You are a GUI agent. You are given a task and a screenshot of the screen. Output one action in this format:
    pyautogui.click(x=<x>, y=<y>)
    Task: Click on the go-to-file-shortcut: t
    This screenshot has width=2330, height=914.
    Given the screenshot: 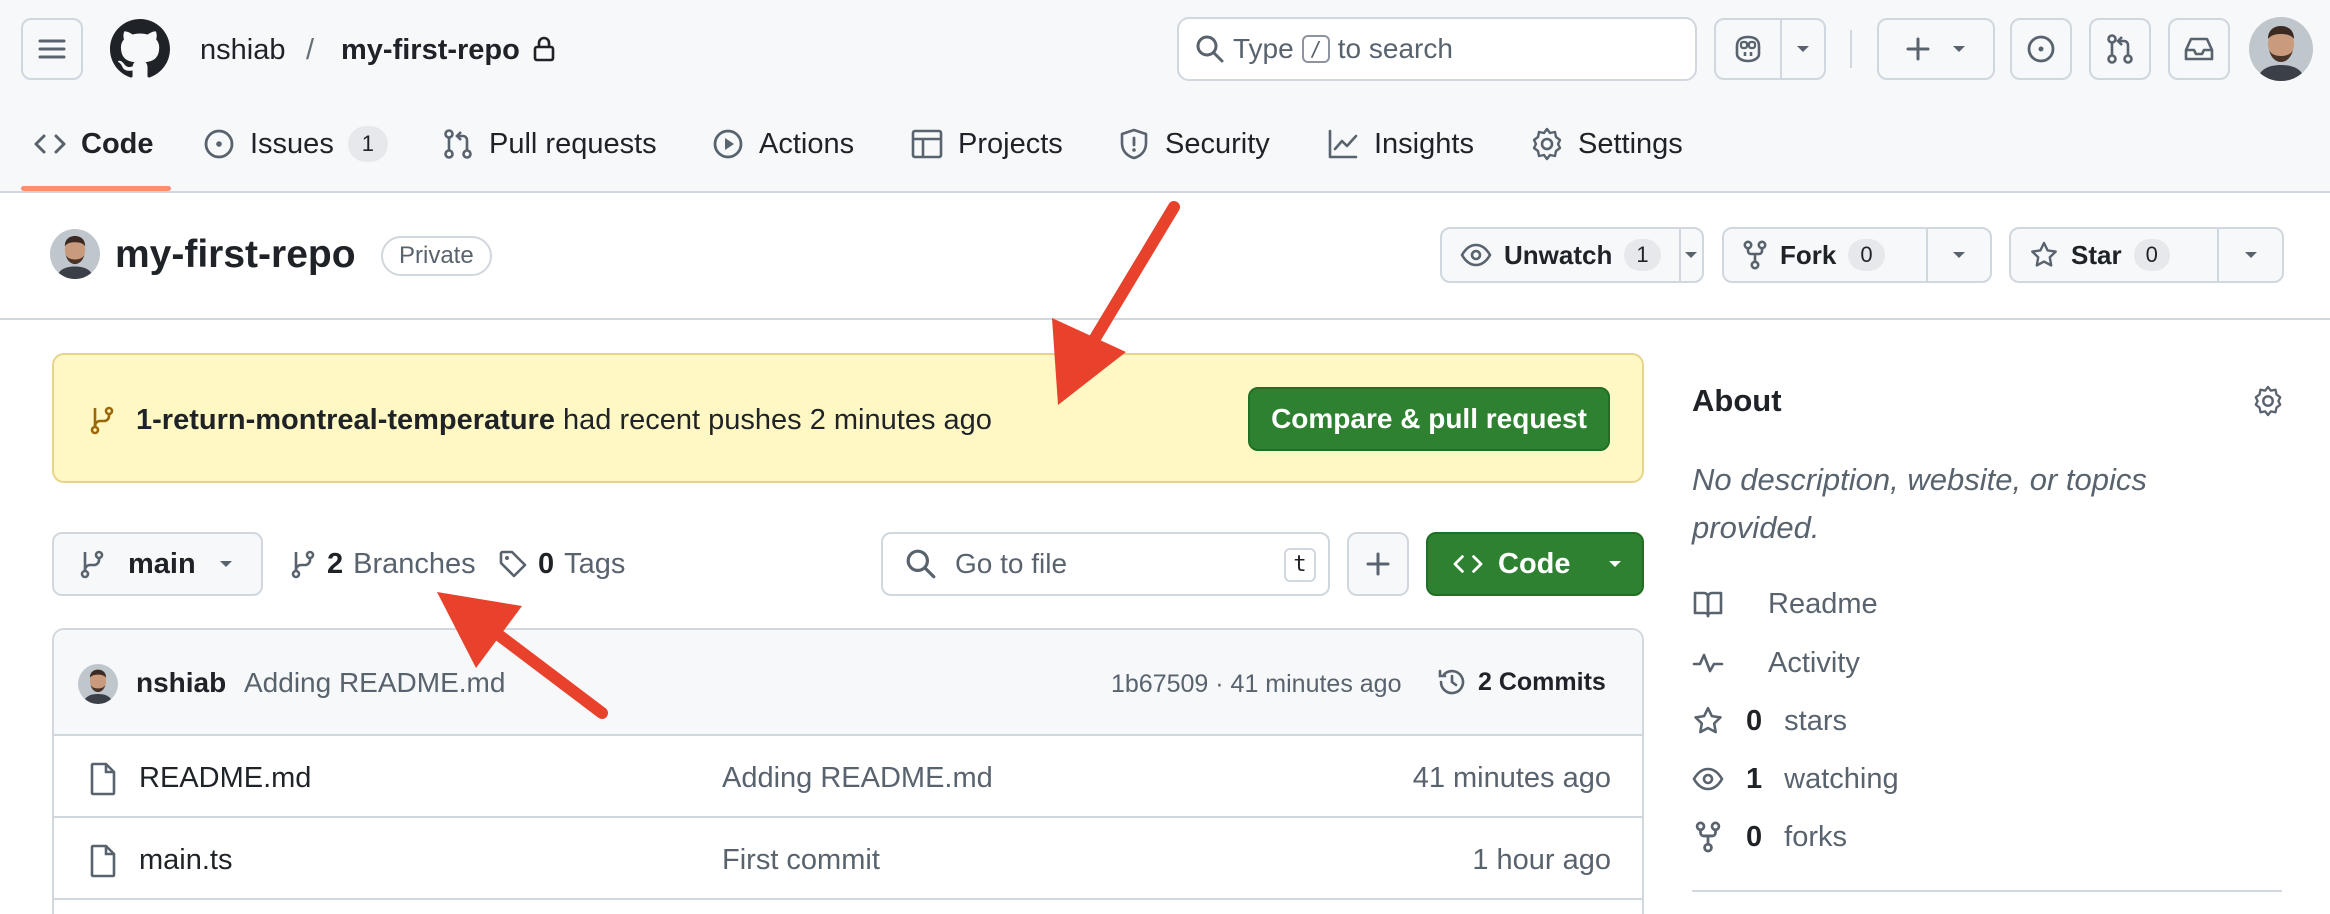 What is the action you would take?
    pyautogui.click(x=1300, y=565)
    